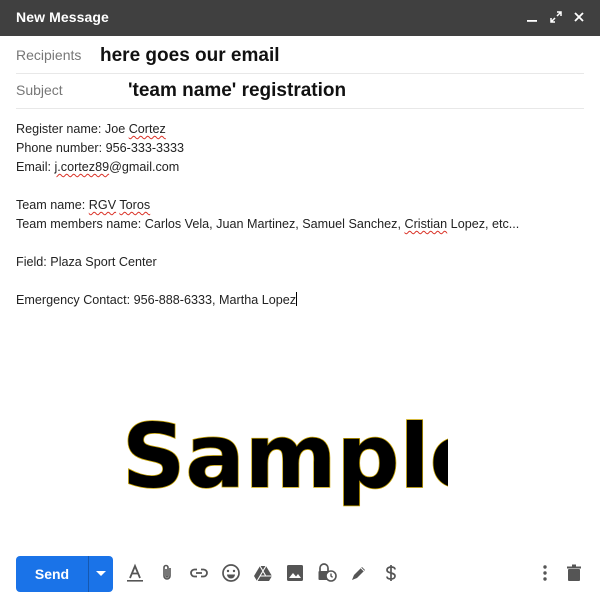 The height and width of the screenshot is (603, 600). What do you see at coordinates (263, 573) in the screenshot?
I see `drive-icon` at bounding box center [263, 573].